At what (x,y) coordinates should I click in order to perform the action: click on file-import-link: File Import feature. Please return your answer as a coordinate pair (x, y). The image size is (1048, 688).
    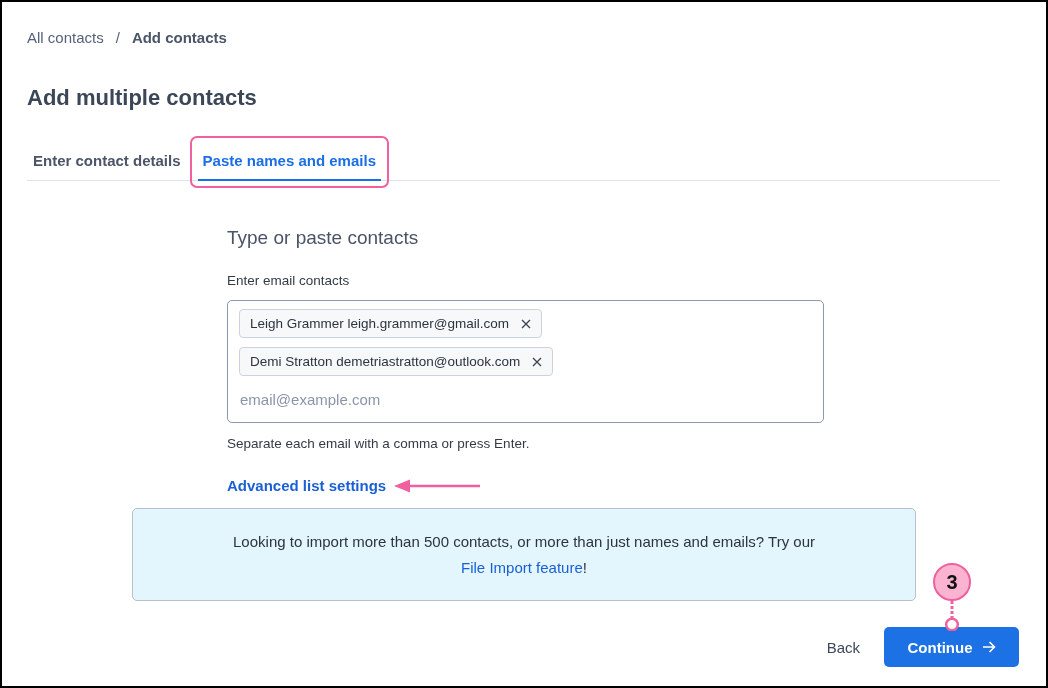
    Looking at the image, I should click on (522, 567).